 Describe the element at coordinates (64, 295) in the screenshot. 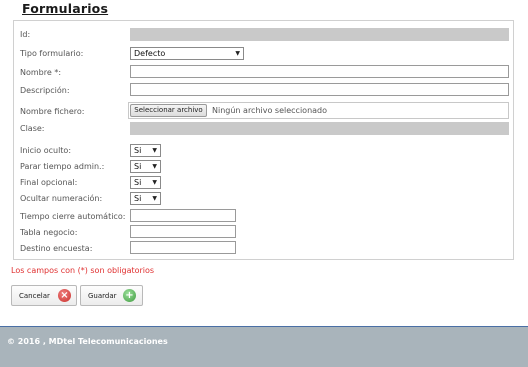

I see `close-icon: ×` at that location.